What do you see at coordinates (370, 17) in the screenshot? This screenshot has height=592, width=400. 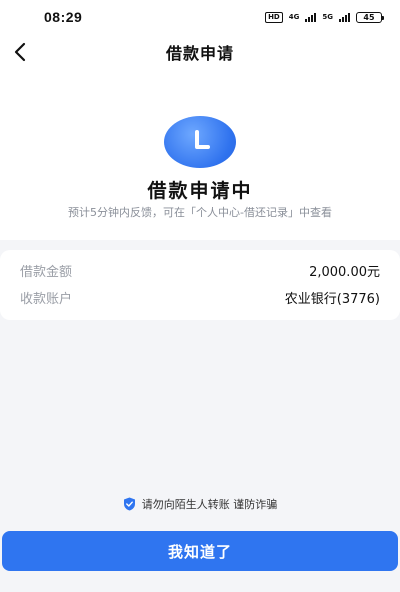 I see `battery-icon: 45` at bounding box center [370, 17].